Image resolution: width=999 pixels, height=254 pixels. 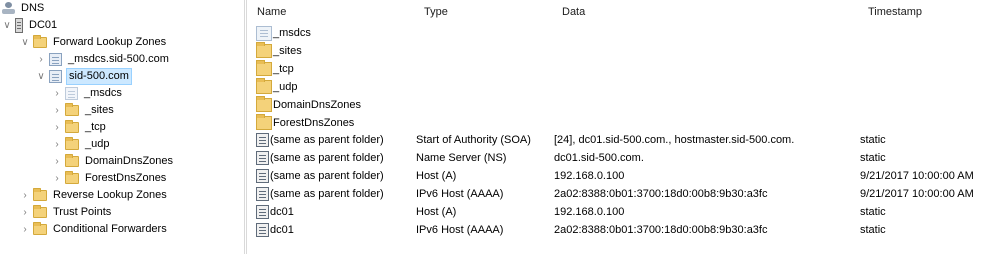 What do you see at coordinates (33, 8) in the screenshot?
I see `tree-item-label: DNS` at bounding box center [33, 8].